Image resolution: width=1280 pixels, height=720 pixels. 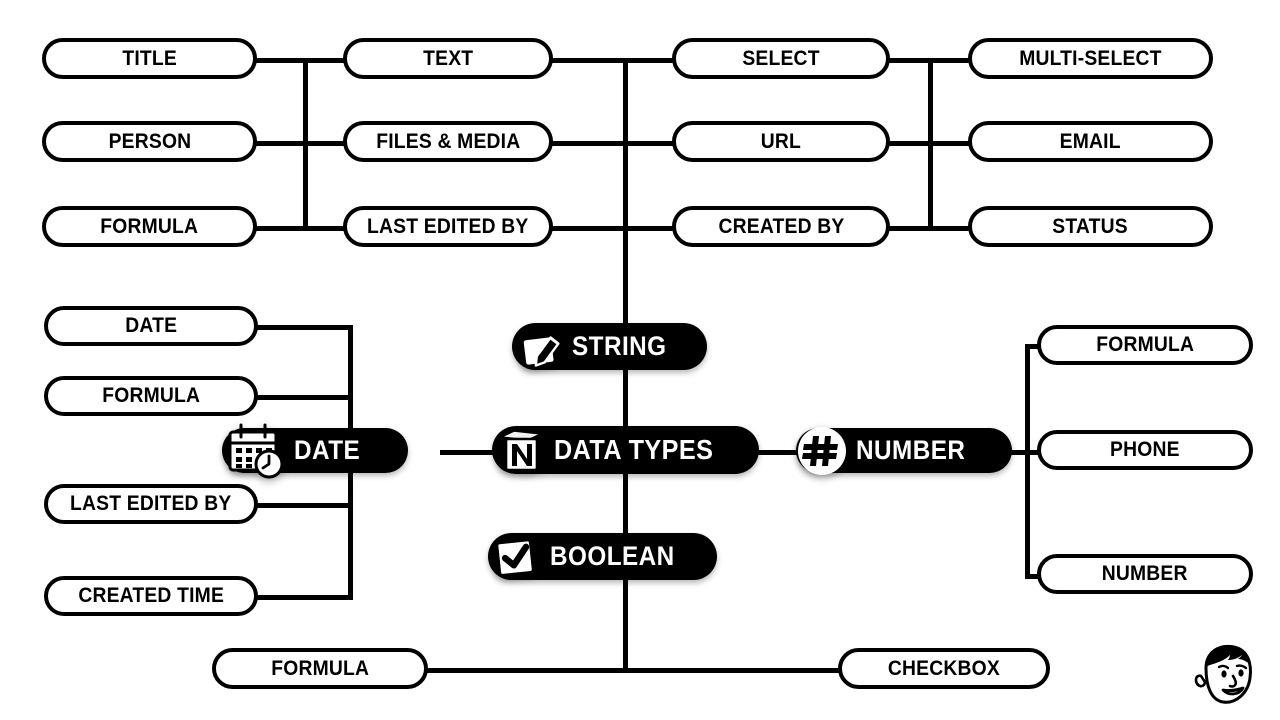 What do you see at coordinates (281, 228) in the screenshot?
I see `connector-formula-to-bus1` at bounding box center [281, 228].